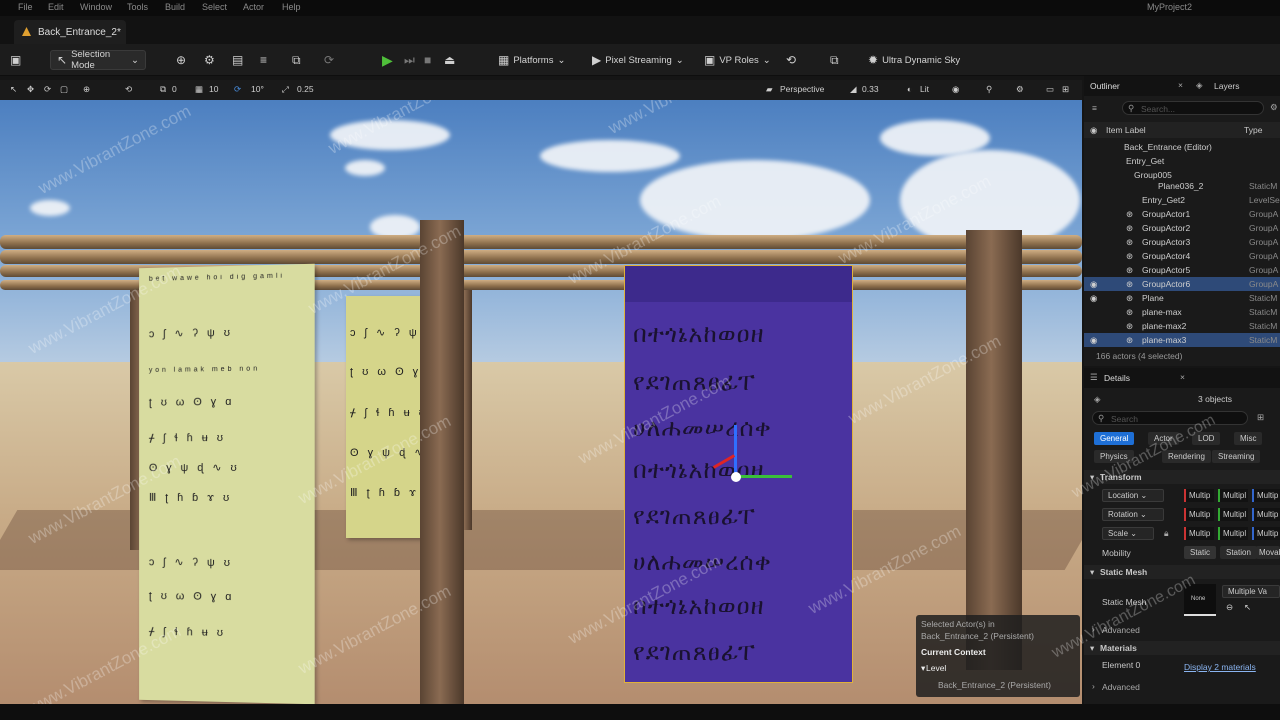  I want to click on outliner-tab: Outliner, so click(1105, 86).